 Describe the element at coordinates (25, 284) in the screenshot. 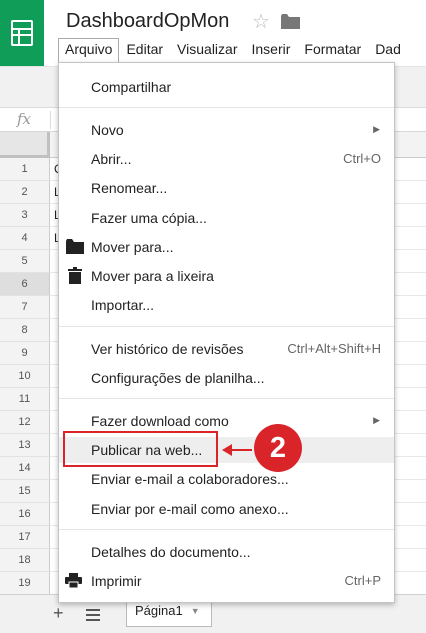

I see `row-header: 6` at that location.